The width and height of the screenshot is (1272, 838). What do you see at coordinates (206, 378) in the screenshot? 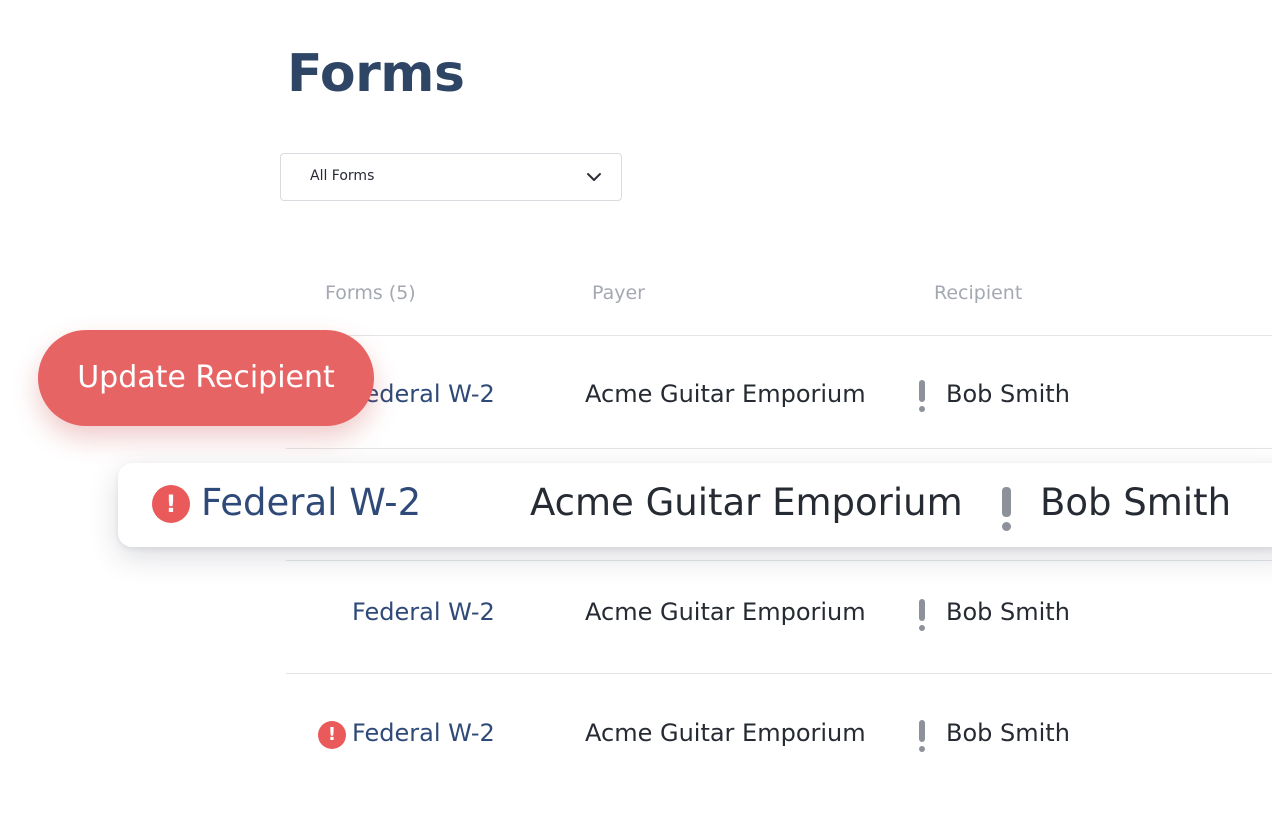
I see `update-recipient-button: Update Recipient` at bounding box center [206, 378].